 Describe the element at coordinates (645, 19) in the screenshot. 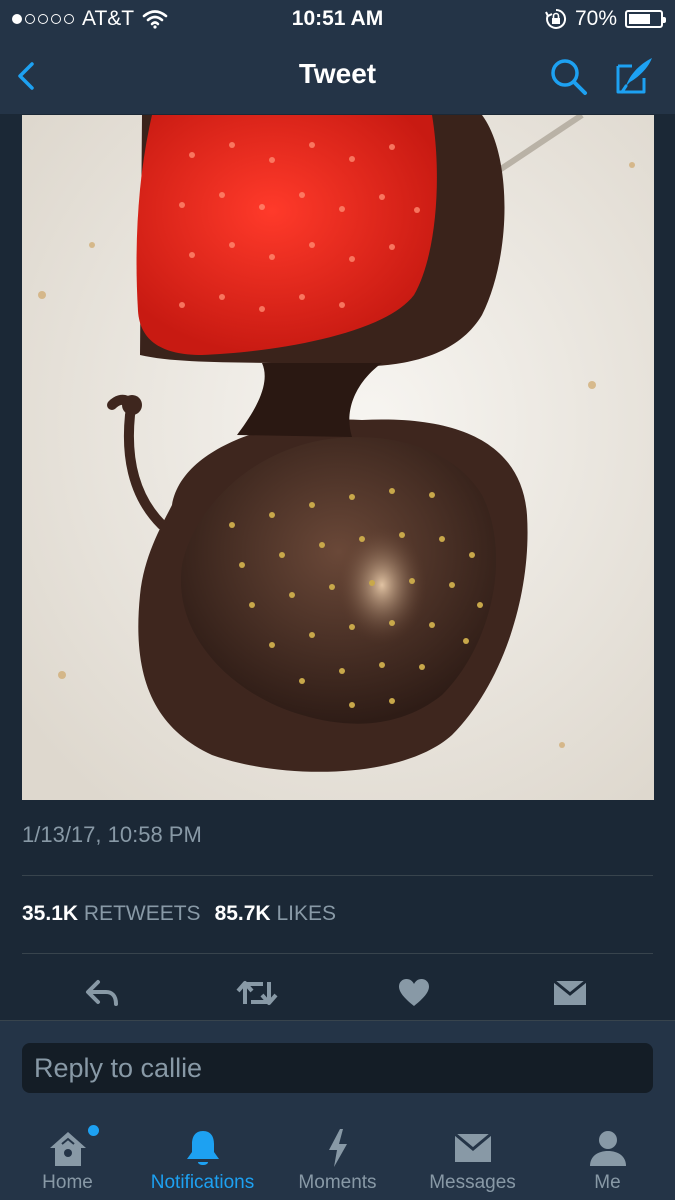

I see `battery-icon` at that location.